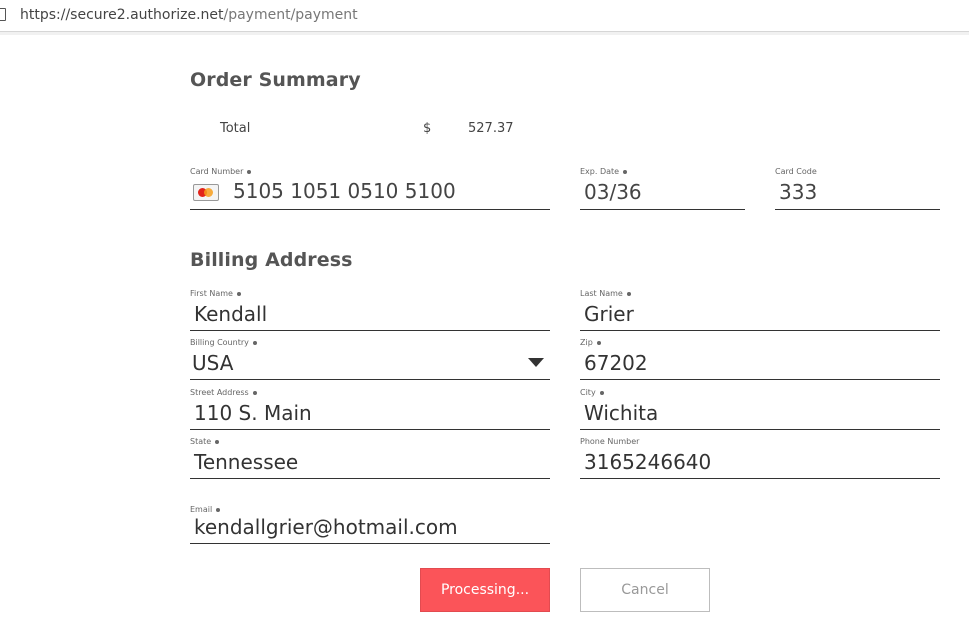  What do you see at coordinates (215, 293) in the screenshot?
I see `first-name-label: First Name` at bounding box center [215, 293].